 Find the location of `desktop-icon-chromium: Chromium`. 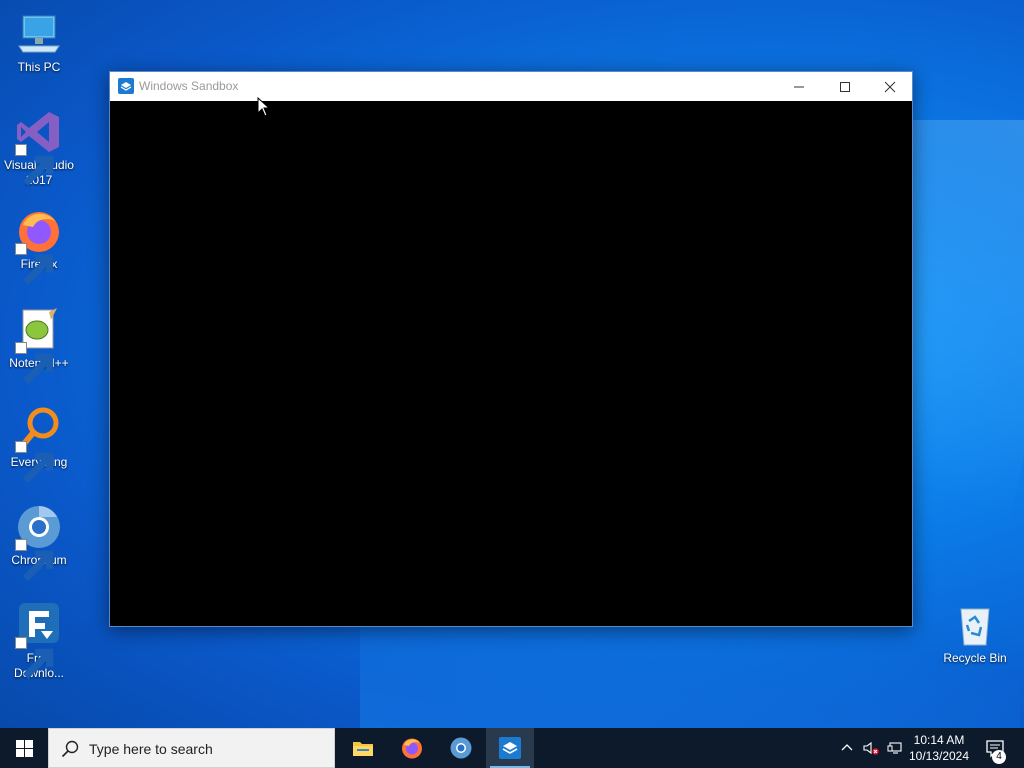

desktop-icon-chromium: Chromium is located at coordinates (39, 542).